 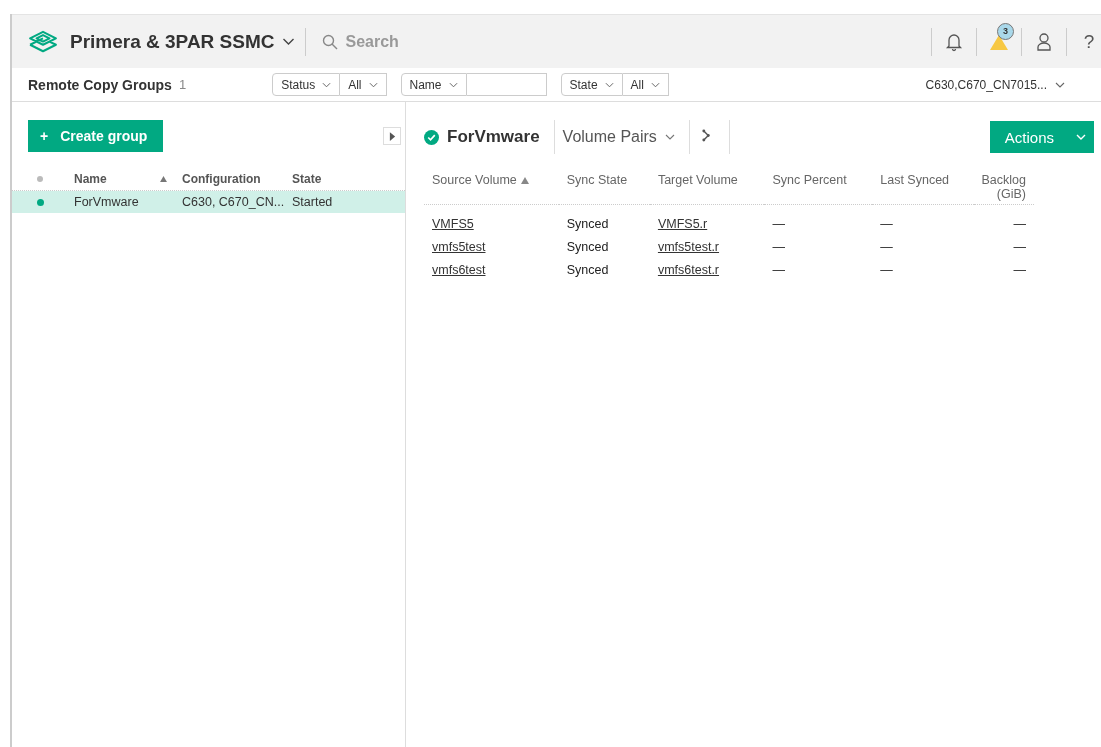 I want to click on collapse-panel-button, so click(x=392, y=136).